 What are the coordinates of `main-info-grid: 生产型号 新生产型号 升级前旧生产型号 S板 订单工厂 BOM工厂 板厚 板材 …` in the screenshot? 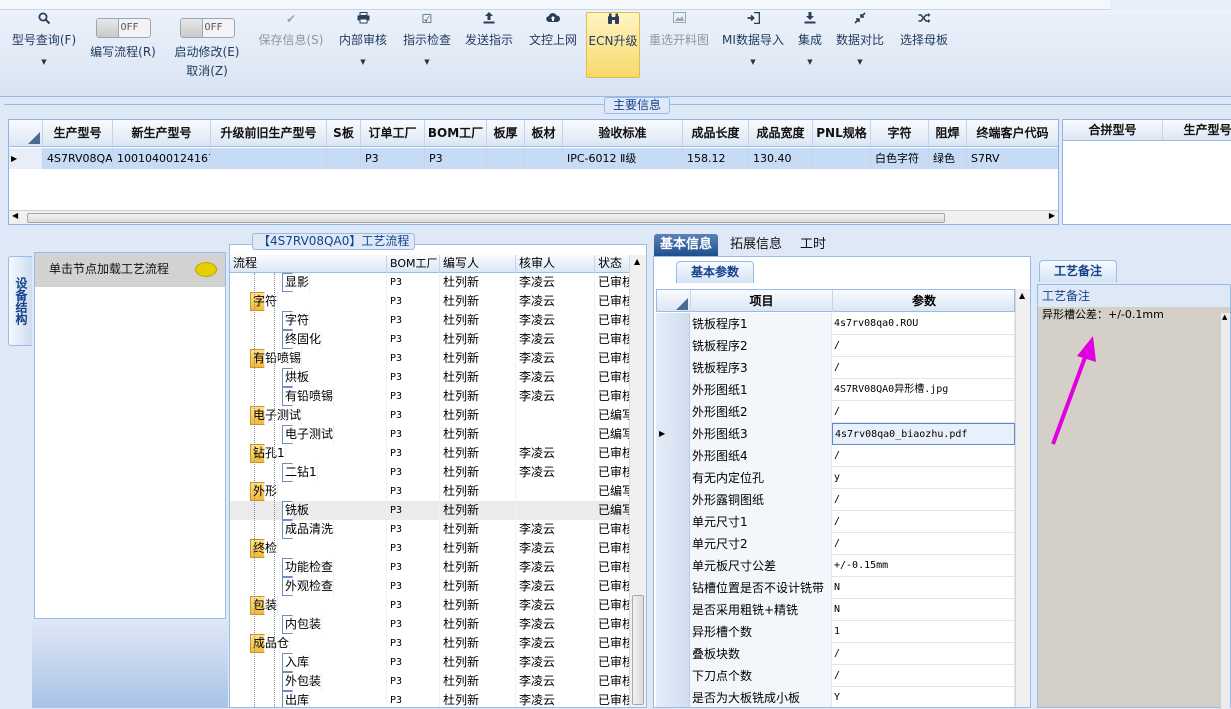 It's located at (533, 172).